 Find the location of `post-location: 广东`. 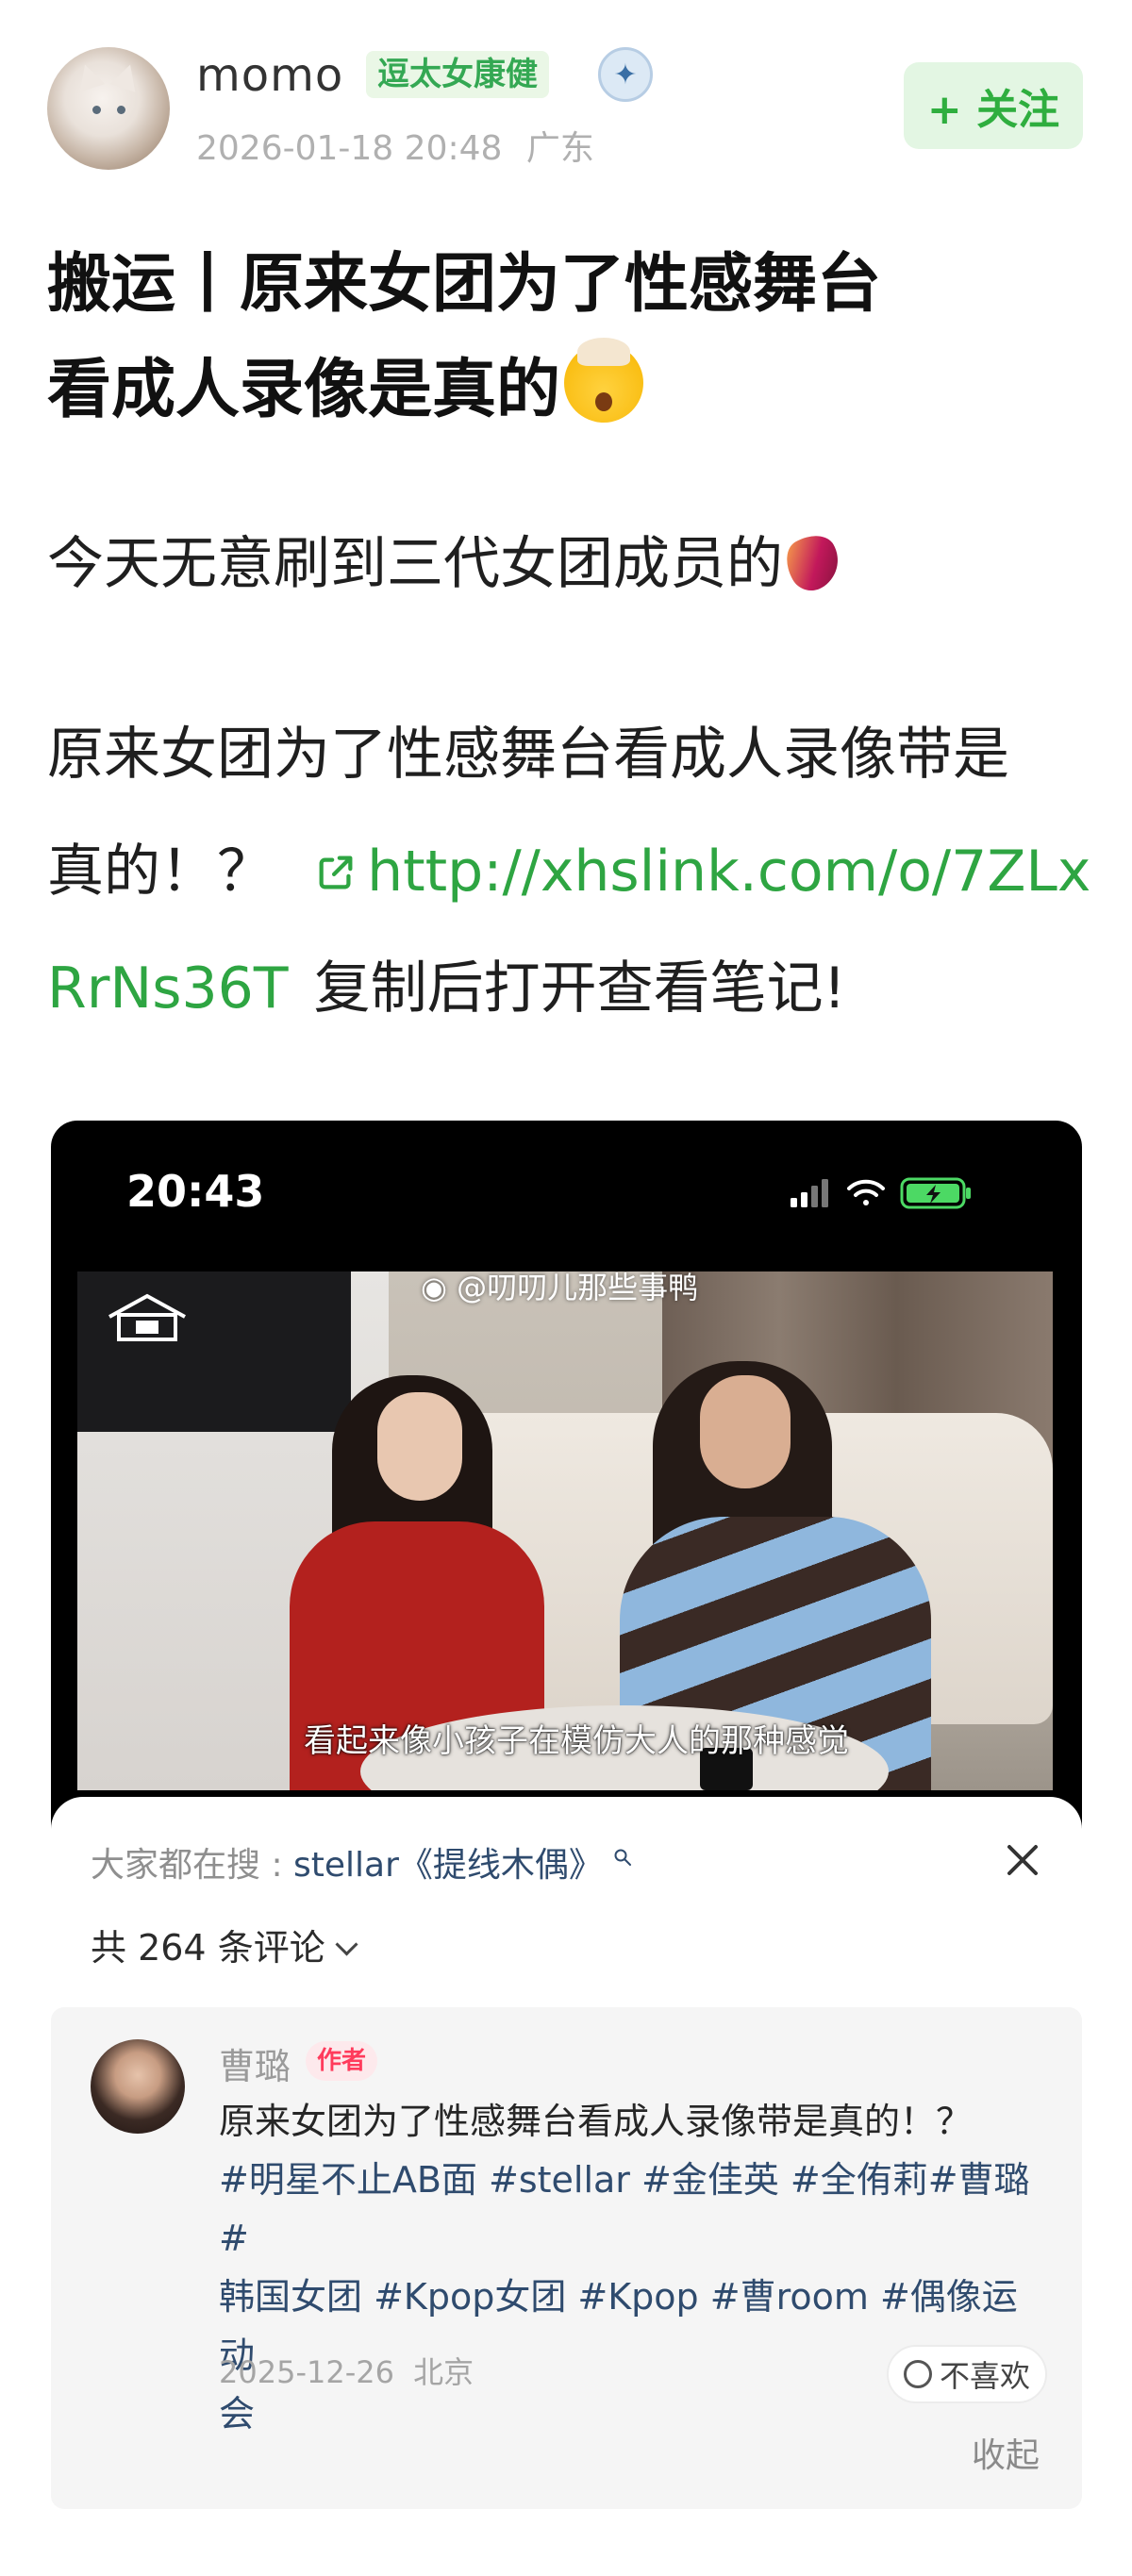

post-location: 广东 is located at coordinates (559, 148).